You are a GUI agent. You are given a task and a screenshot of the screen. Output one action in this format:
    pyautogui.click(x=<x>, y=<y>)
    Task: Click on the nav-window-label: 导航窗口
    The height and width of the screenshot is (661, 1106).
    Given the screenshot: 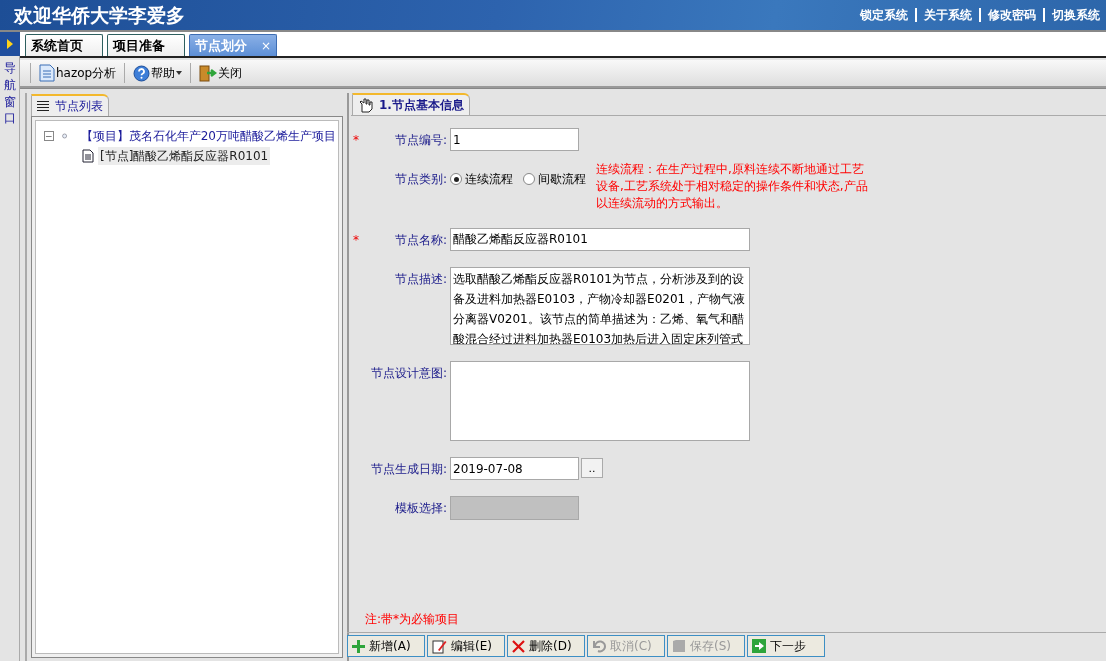 What is the action you would take?
    pyautogui.click(x=9, y=94)
    